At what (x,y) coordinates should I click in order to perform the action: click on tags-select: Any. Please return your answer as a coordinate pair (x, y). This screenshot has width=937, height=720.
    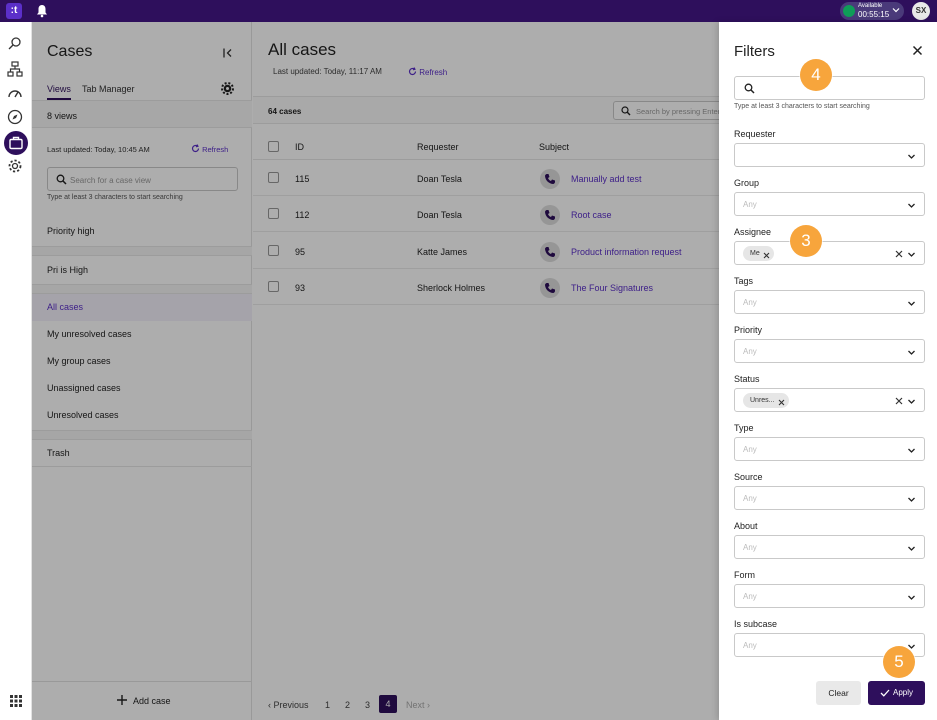
    Looking at the image, I should click on (829, 302).